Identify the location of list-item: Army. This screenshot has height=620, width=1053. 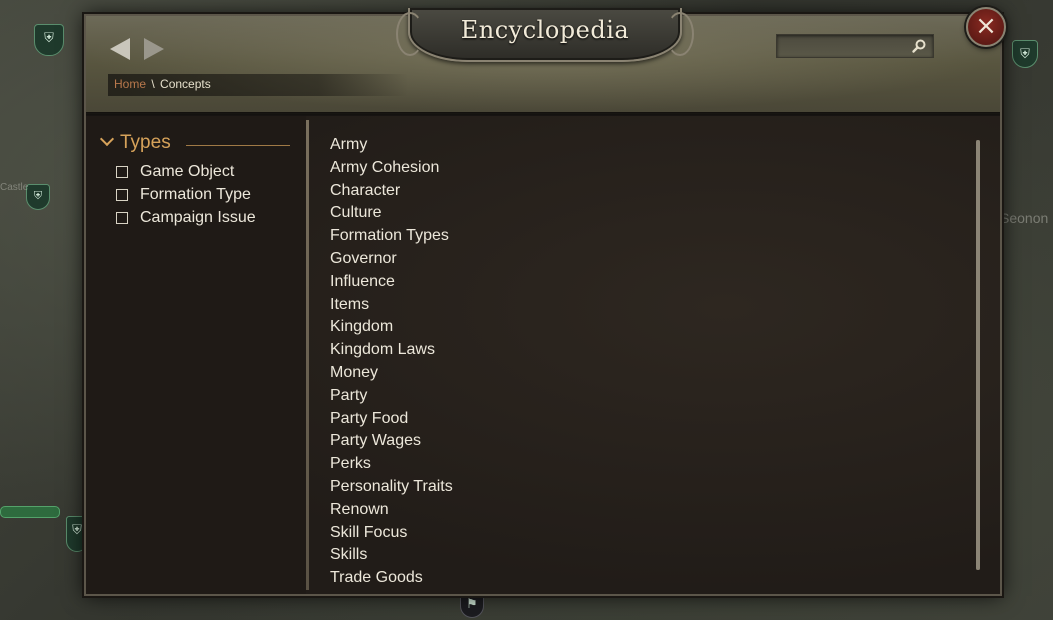
(650, 145).